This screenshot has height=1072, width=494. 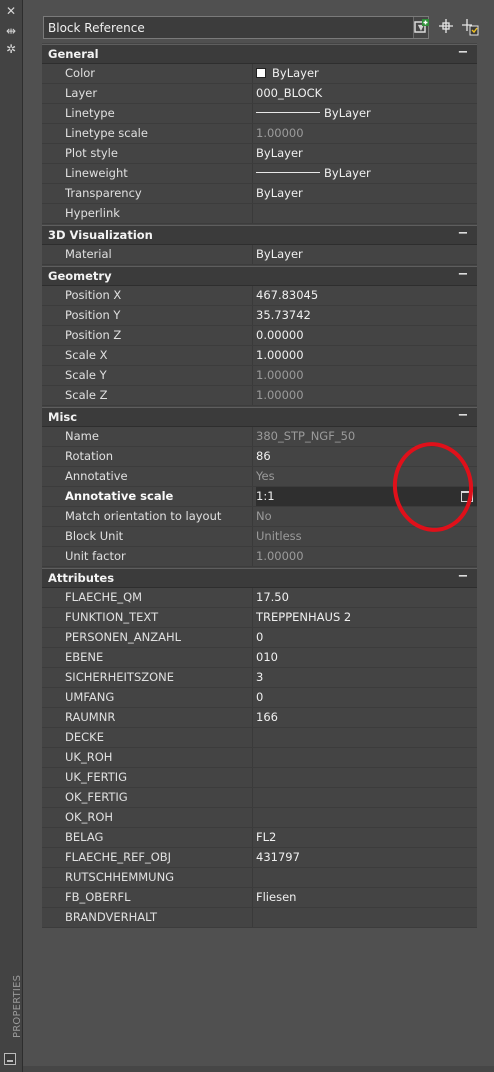 What do you see at coordinates (258, 1069) in the screenshot?
I see `panel-bottom-edge` at bounding box center [258, 1069].